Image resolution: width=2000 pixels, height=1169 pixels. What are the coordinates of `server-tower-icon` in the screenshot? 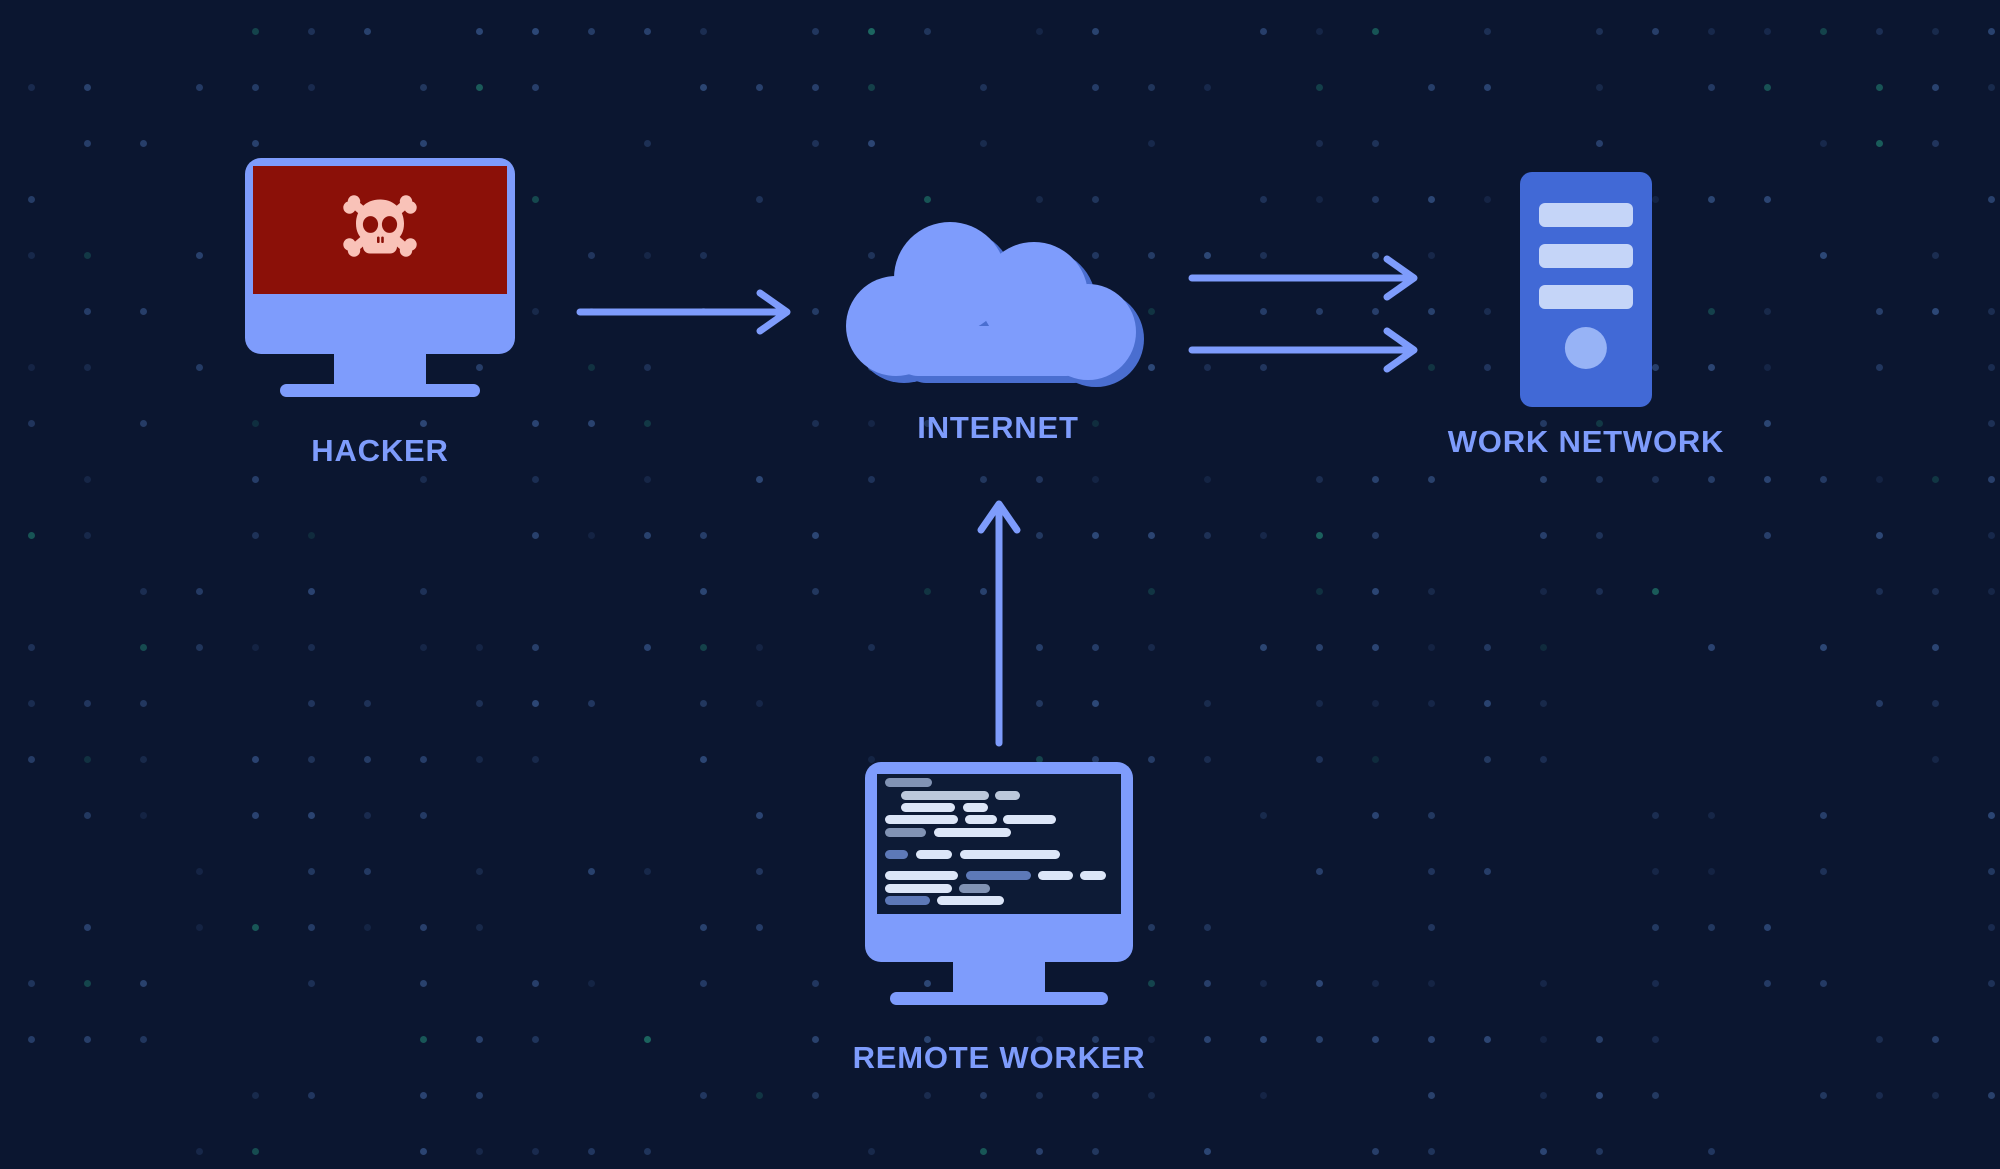 It's located at (1586, 289).